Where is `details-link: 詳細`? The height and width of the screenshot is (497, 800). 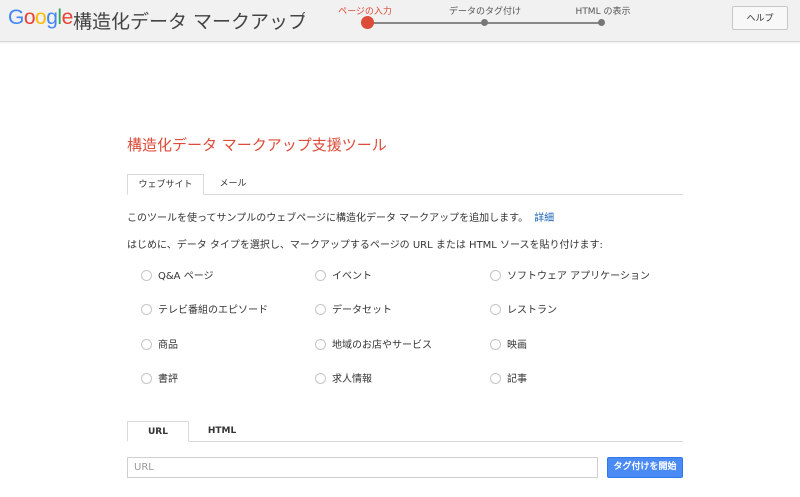
details-link: 詳細 is located at coordinates (544, 218).